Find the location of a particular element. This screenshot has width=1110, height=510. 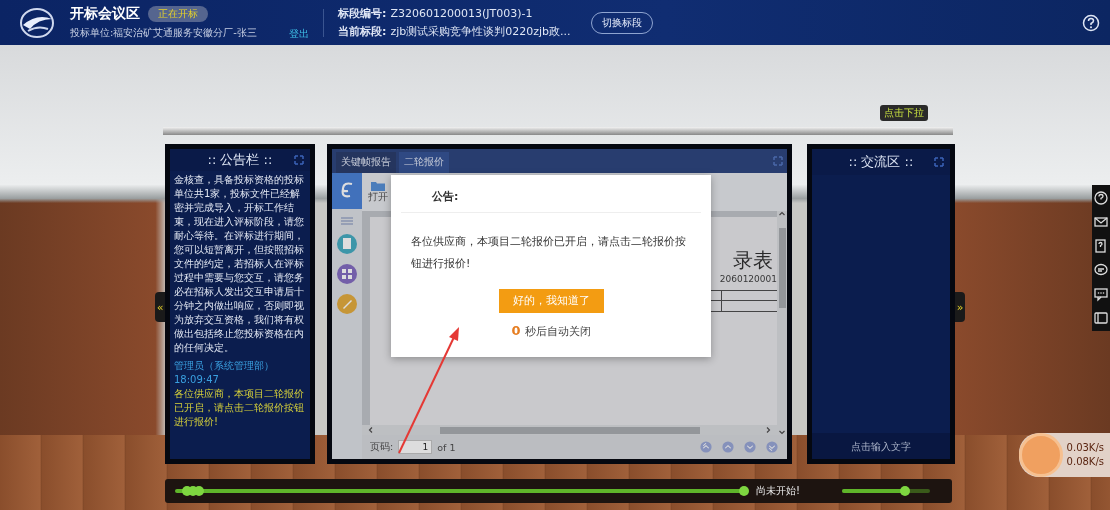

dialog-message: 各位供应商，本项目二轮报价已开启，请点击二轮报价按钮进行报价! is located at coordinates (548, 253).